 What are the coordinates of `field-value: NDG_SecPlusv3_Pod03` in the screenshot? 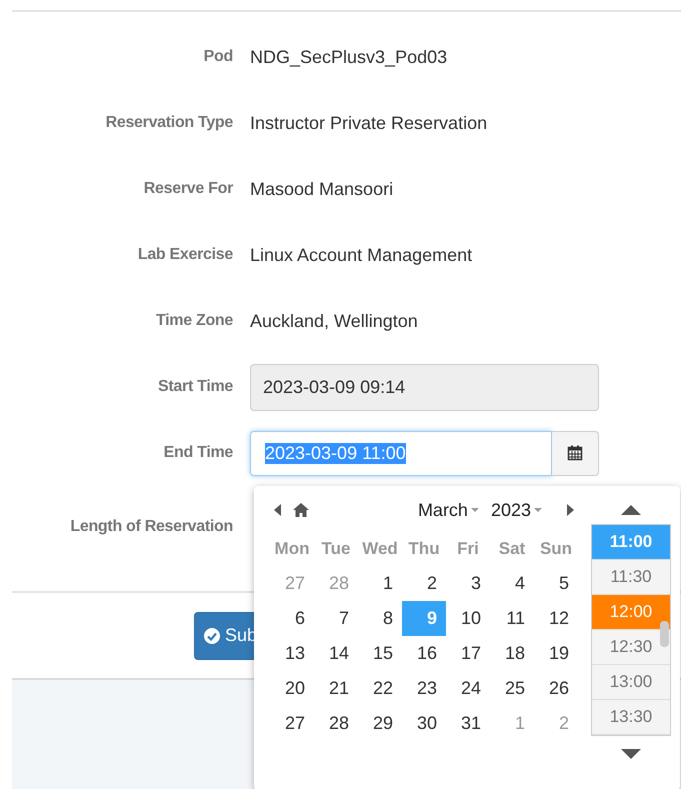 It's located at (349, 57).